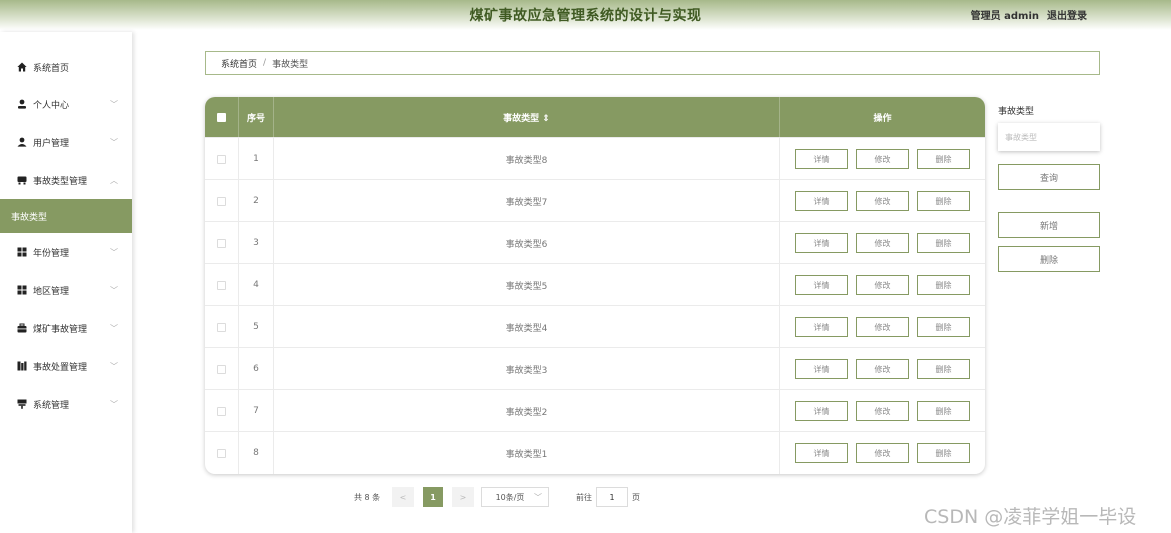 This screenshot has height=533, width=1171. Describe the element at coordinates (290, 64) in the screenshot. I see `breadcrumb-current: 事故类型` at that location.